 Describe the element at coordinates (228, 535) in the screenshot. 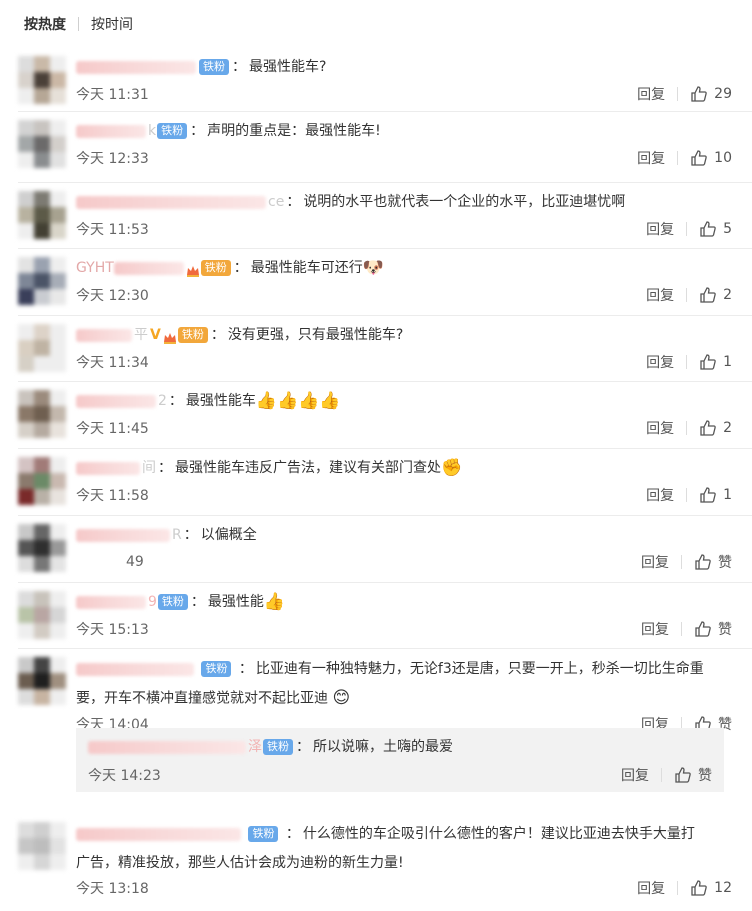

I see `comment-text: 以偏概全` at that location.